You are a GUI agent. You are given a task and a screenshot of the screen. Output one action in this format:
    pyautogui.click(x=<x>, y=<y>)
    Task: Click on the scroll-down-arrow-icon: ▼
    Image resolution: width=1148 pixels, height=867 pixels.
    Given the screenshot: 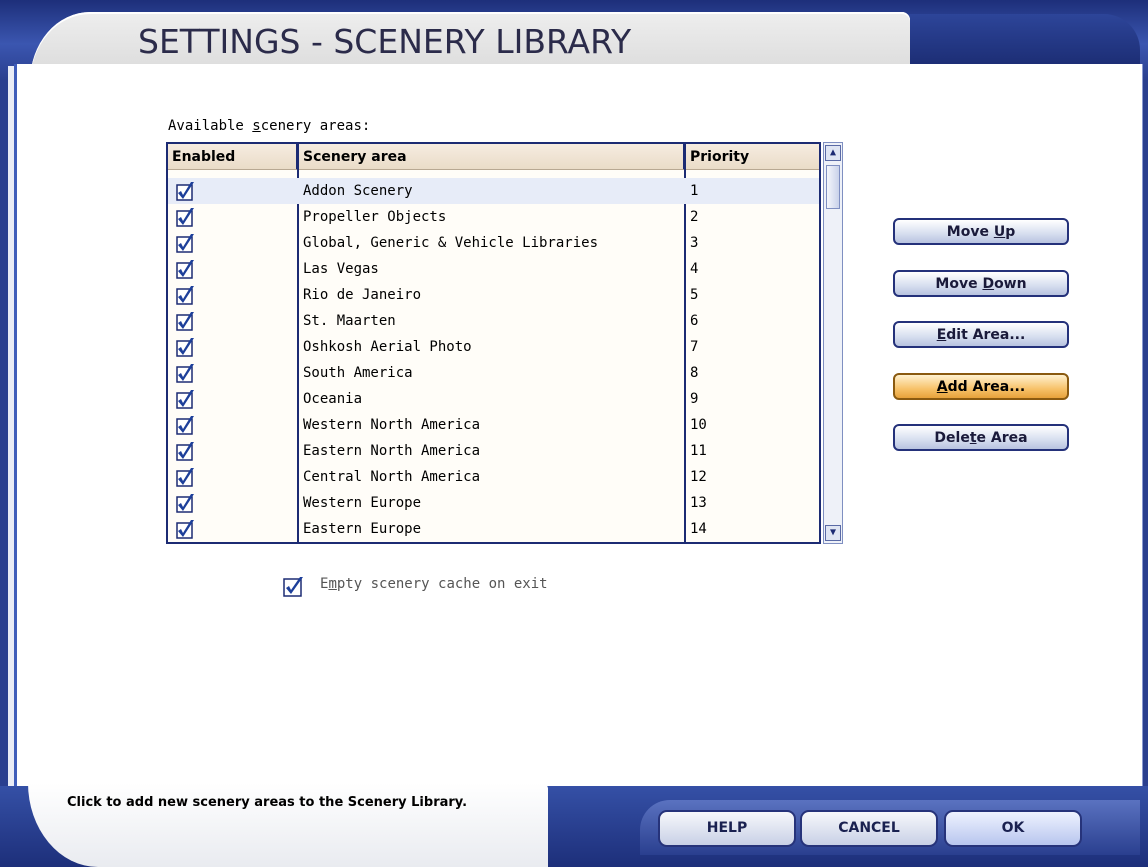 What is the action you would take?
    pyautogui.click(x=833, y=533)
    